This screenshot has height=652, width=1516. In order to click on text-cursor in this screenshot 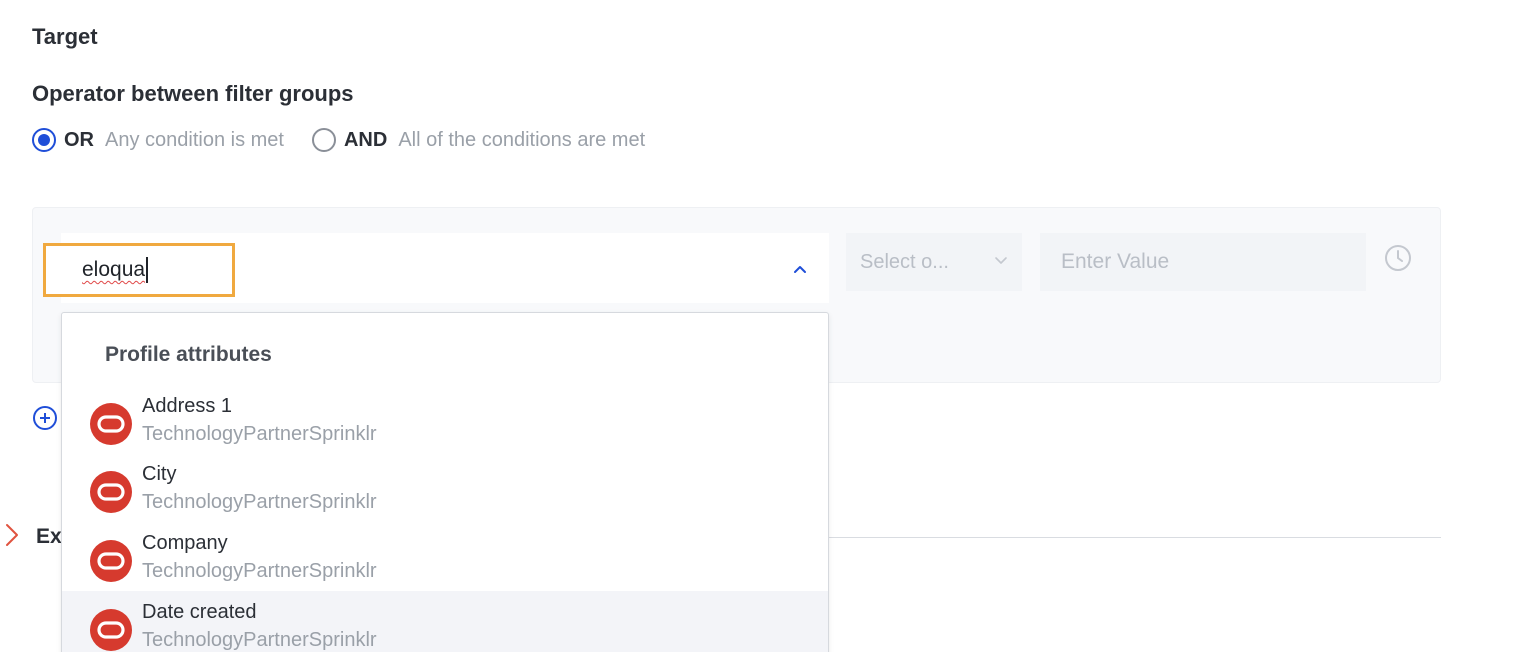, I will do `click(147, 270)`.